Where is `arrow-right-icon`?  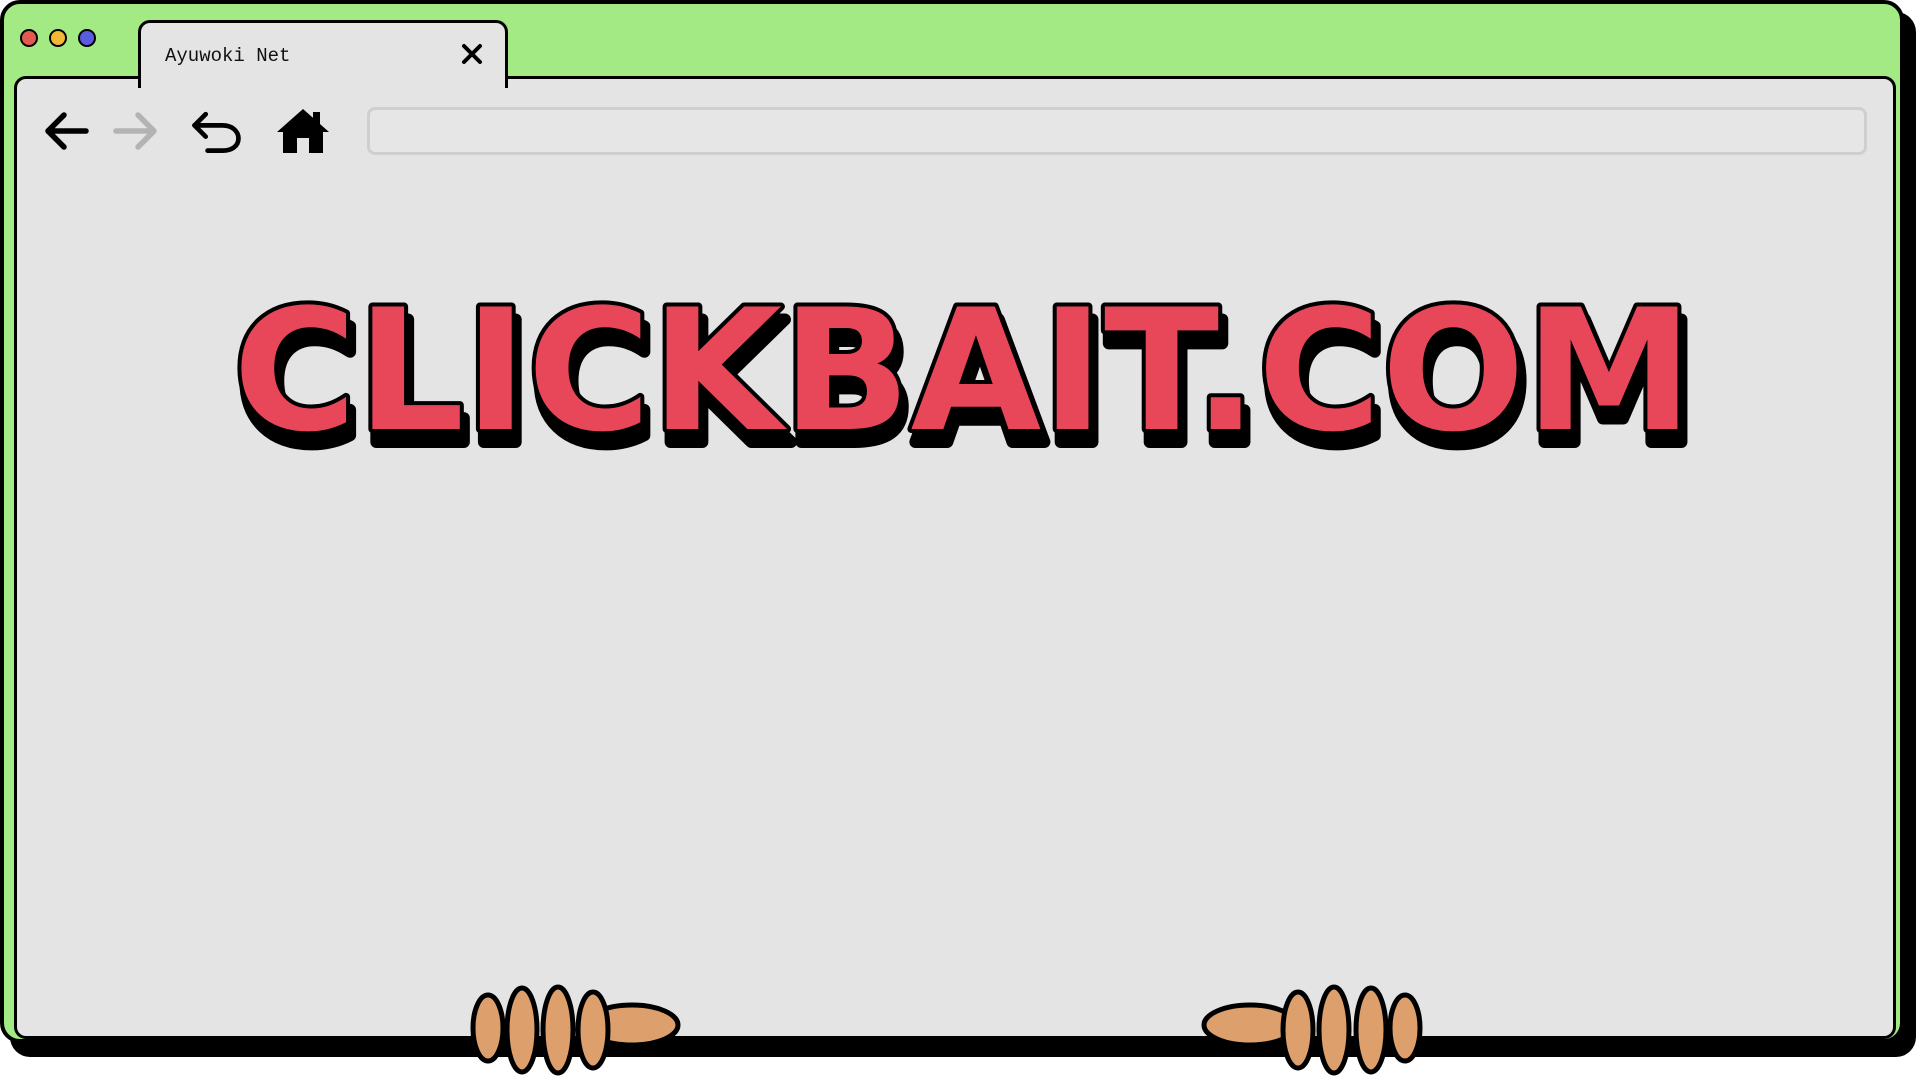 arrow-right-icon is located at coordinates (135, 131).